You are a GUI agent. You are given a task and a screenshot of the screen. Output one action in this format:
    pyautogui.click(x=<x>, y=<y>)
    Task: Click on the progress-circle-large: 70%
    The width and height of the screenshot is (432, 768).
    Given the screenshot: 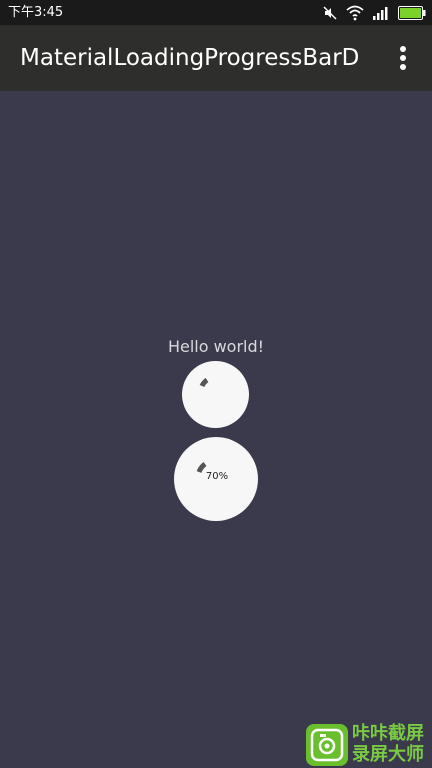 What is the action you would take?
    pyautogui.click(x=216, y=479)
    